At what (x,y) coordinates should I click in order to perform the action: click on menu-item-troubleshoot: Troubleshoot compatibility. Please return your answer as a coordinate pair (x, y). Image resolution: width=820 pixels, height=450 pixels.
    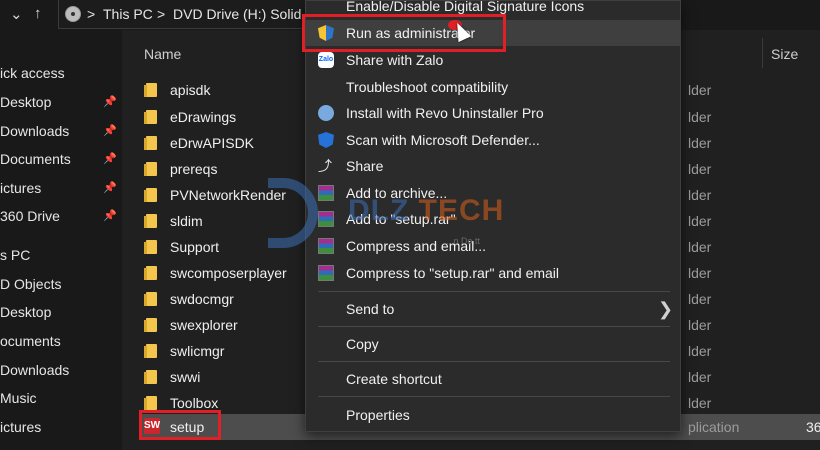
    Looking at the image, I should click on (493, 87).